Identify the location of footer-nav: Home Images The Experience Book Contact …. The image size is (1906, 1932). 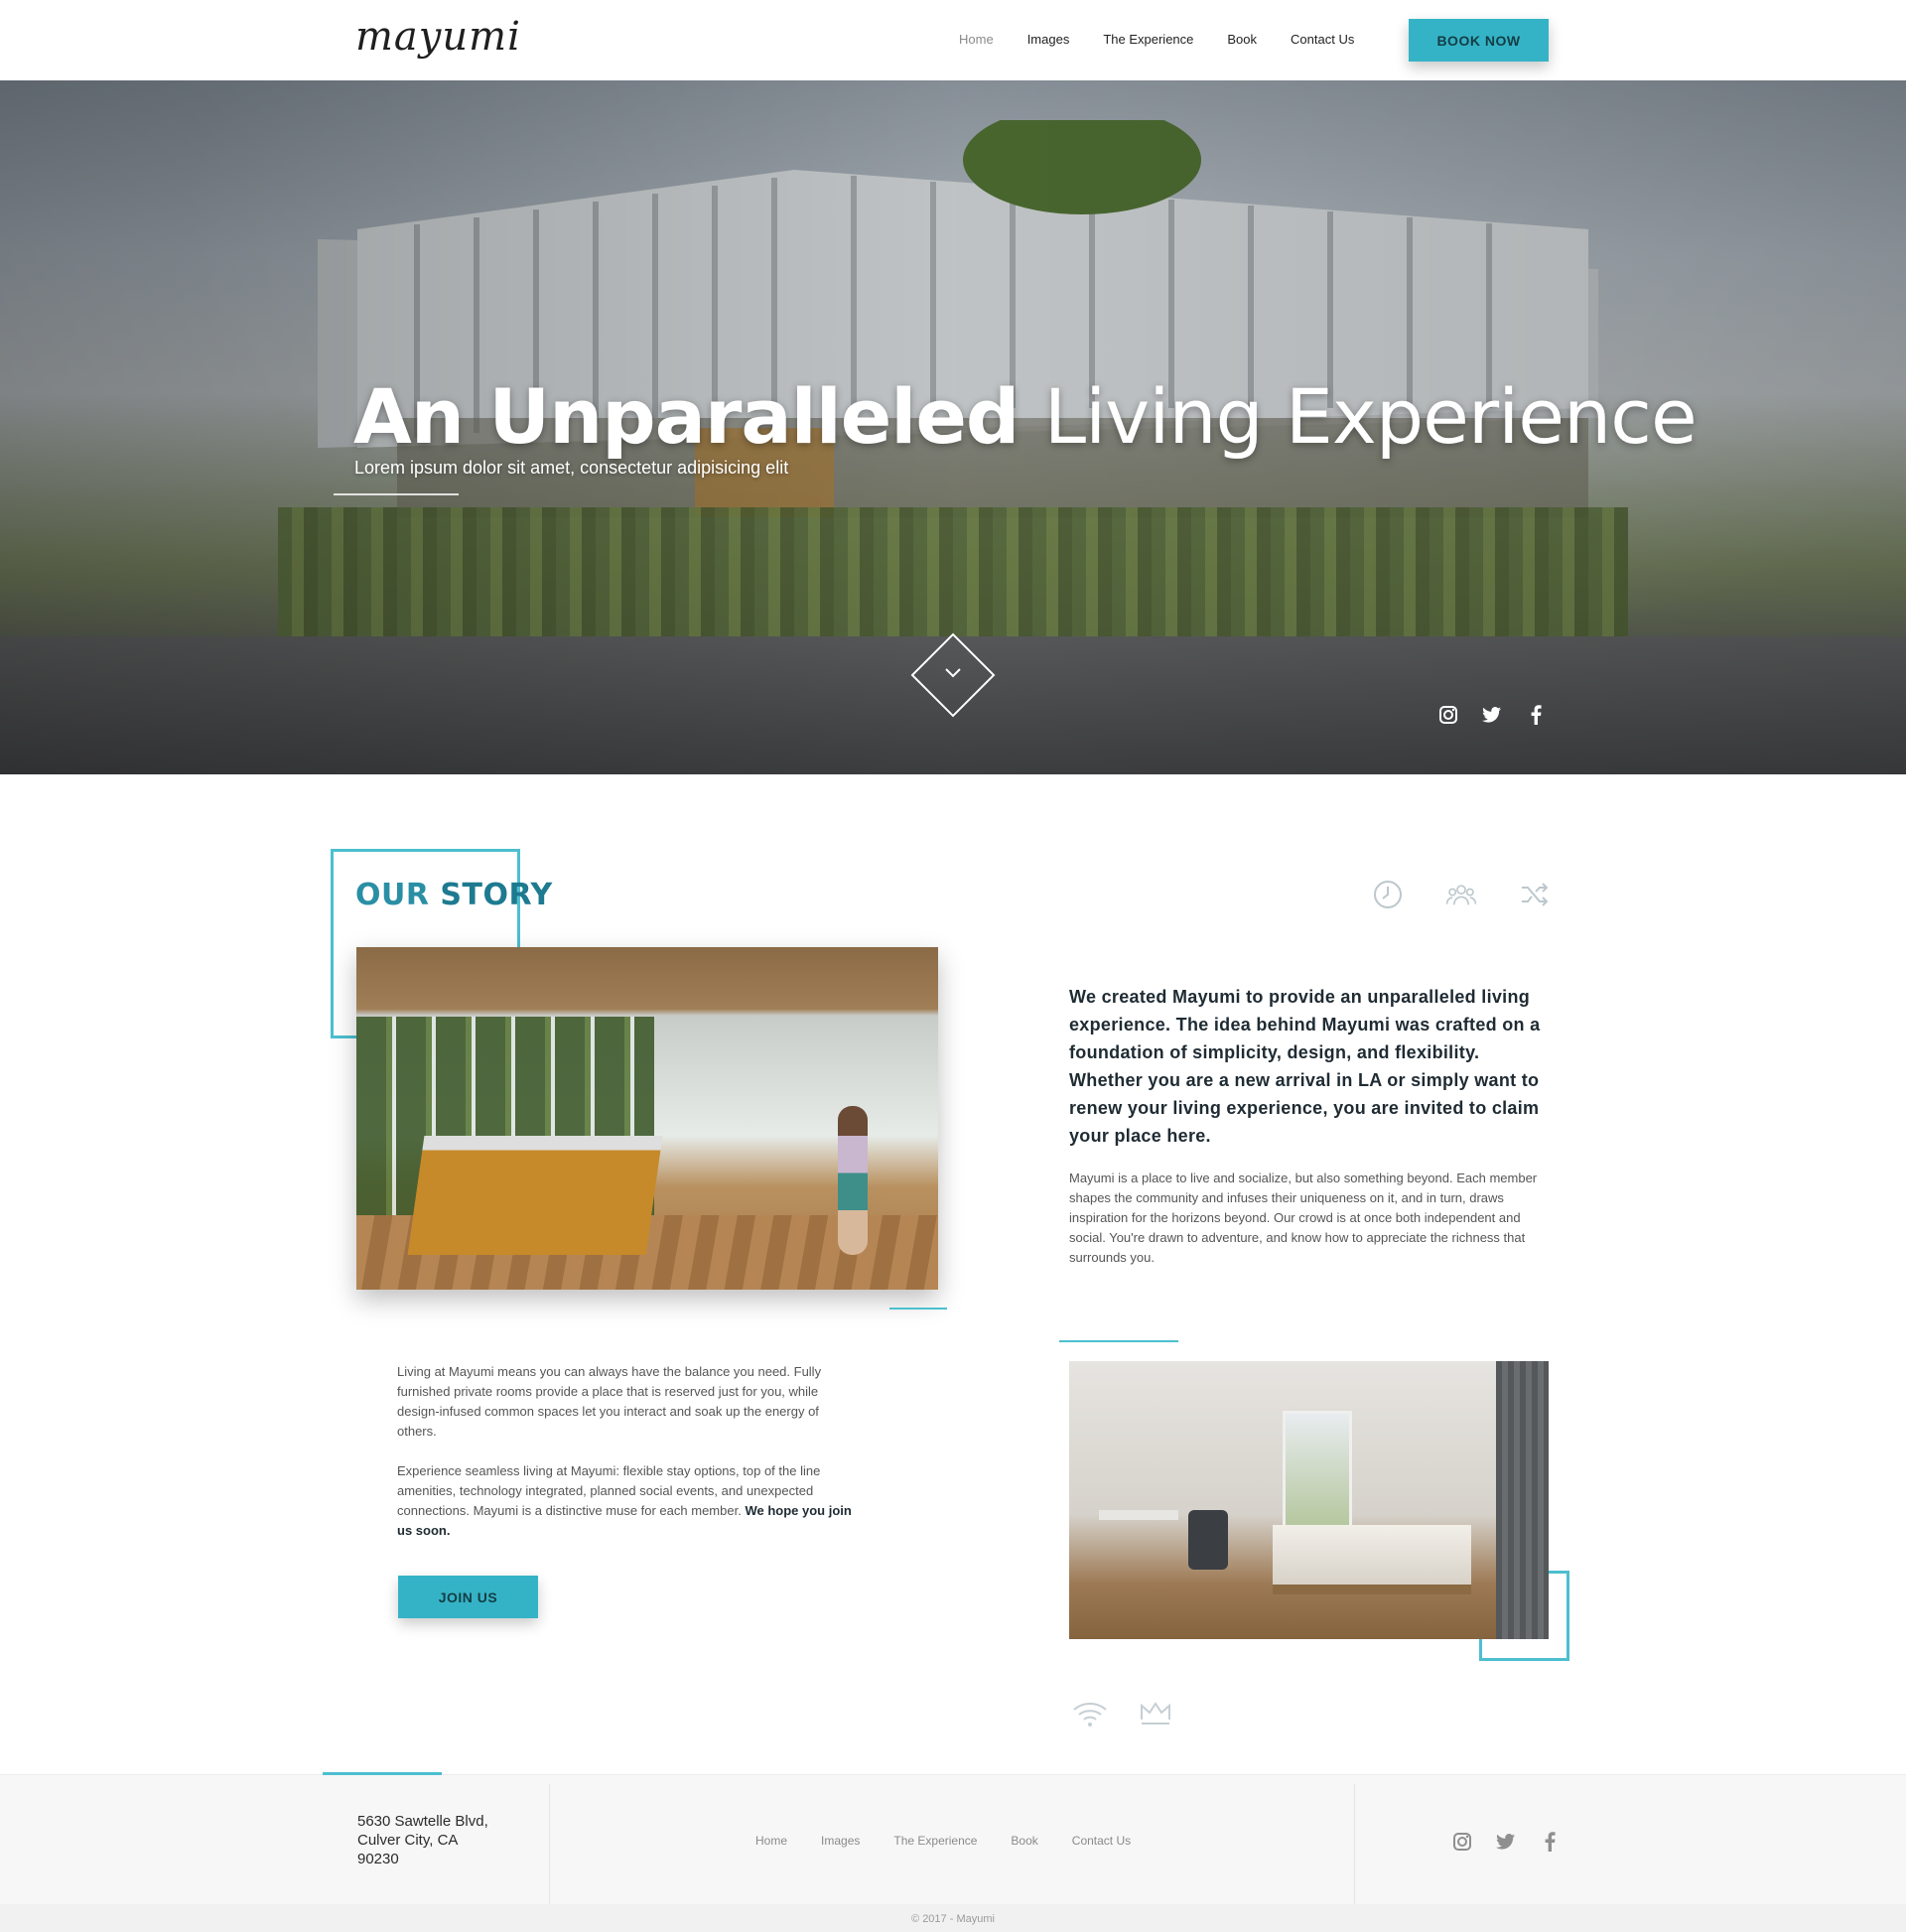
(959, 1841).